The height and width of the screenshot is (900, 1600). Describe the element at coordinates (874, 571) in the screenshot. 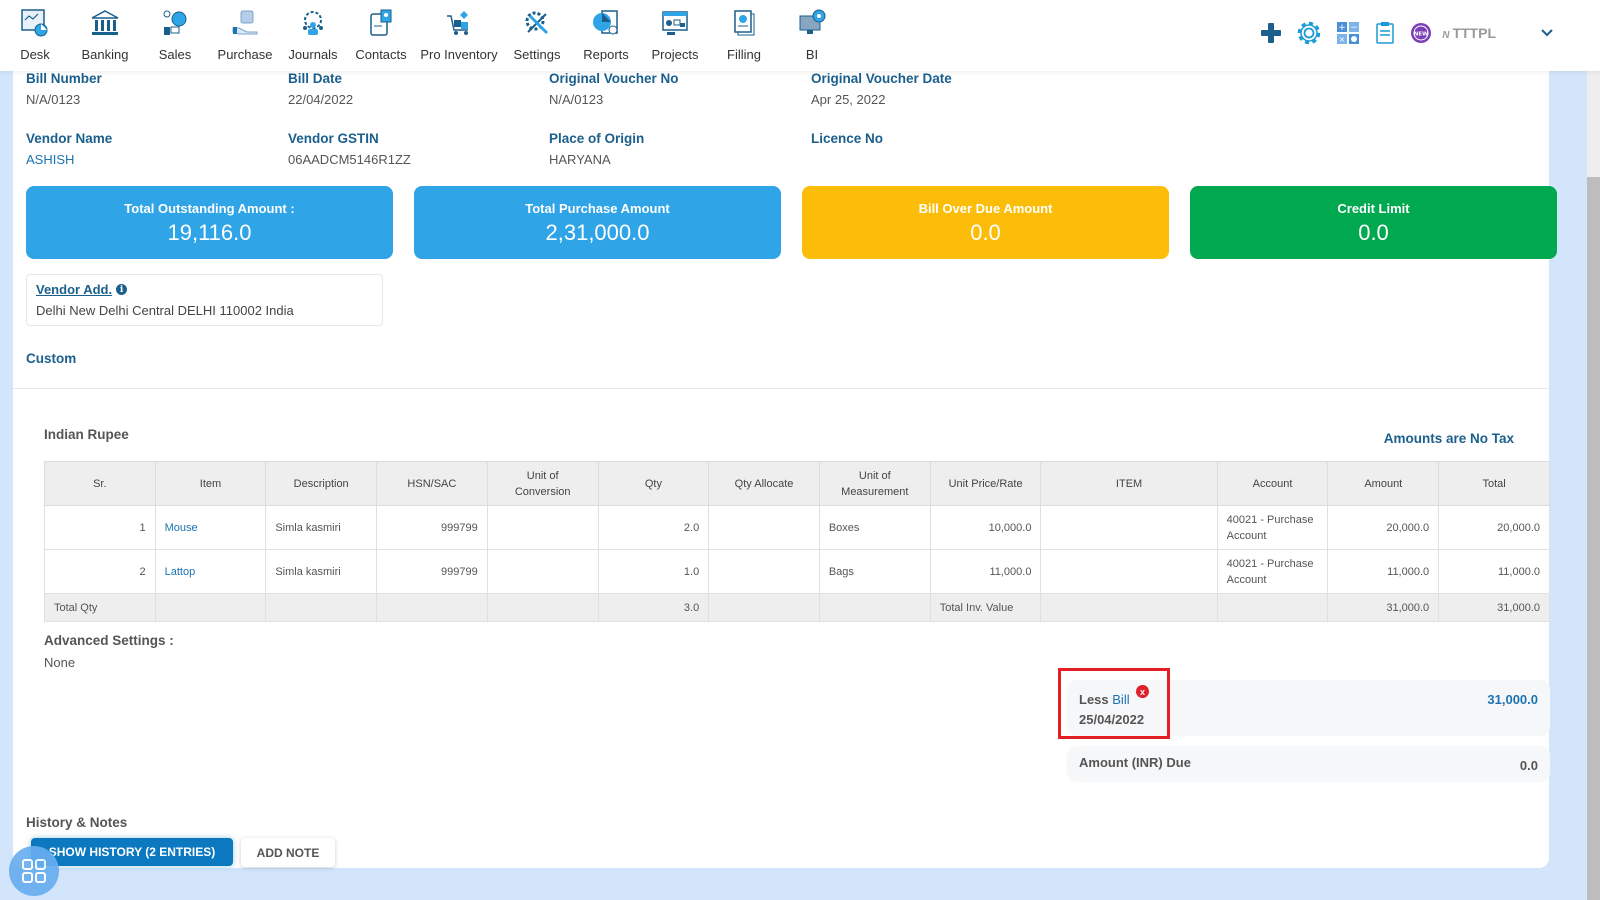

I see `cell-uom: Bags` at that location.